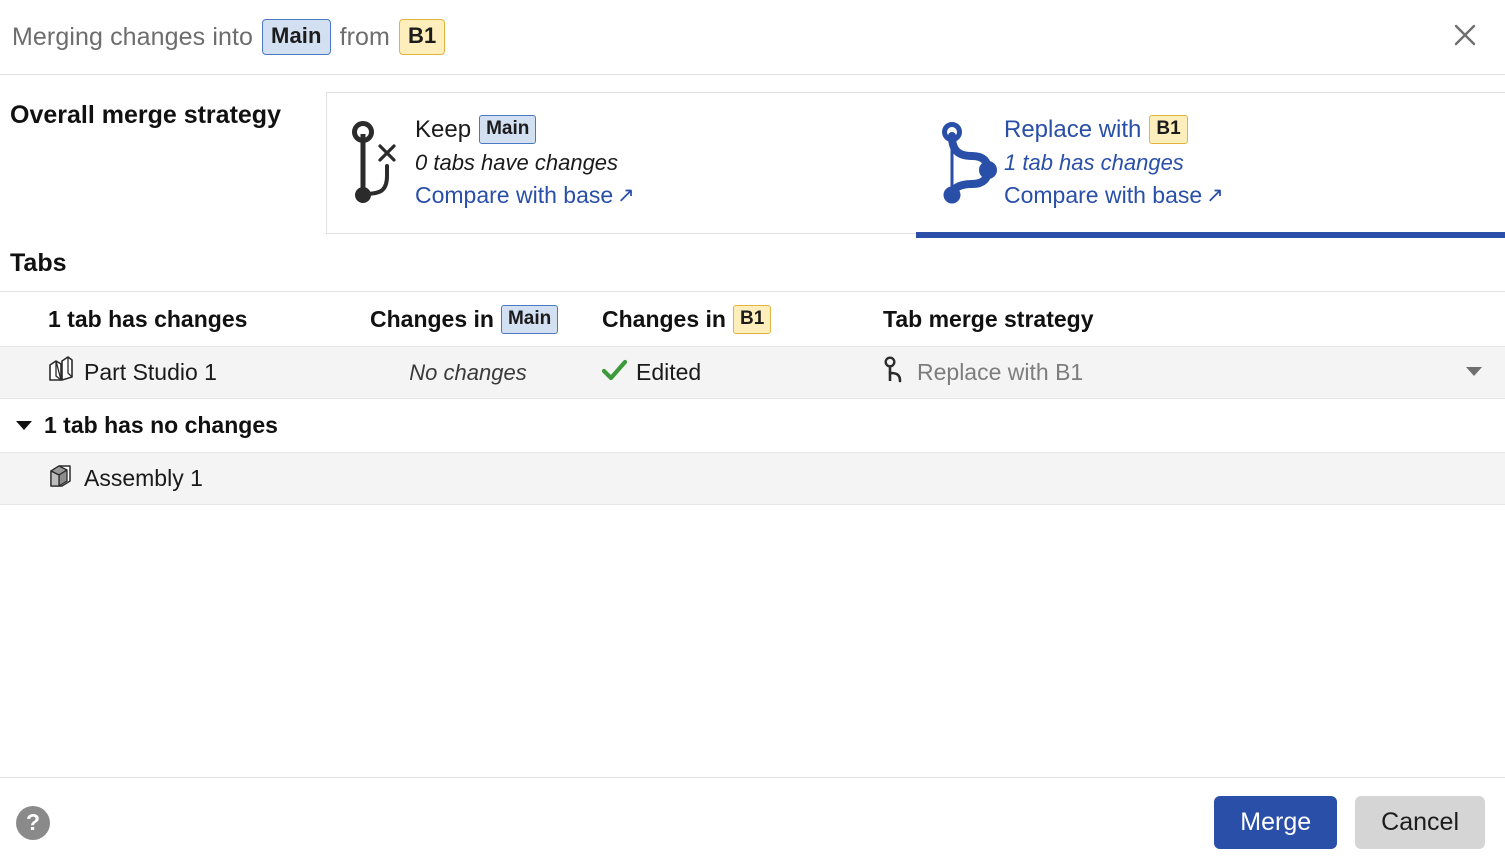 Image resolution: width=1505 pixels, height=867 pixels. What do you see at coordinates (468, 372) in the screenshot?
I see `row-changes-main-value: No changes` at bounding box center [468, 372].